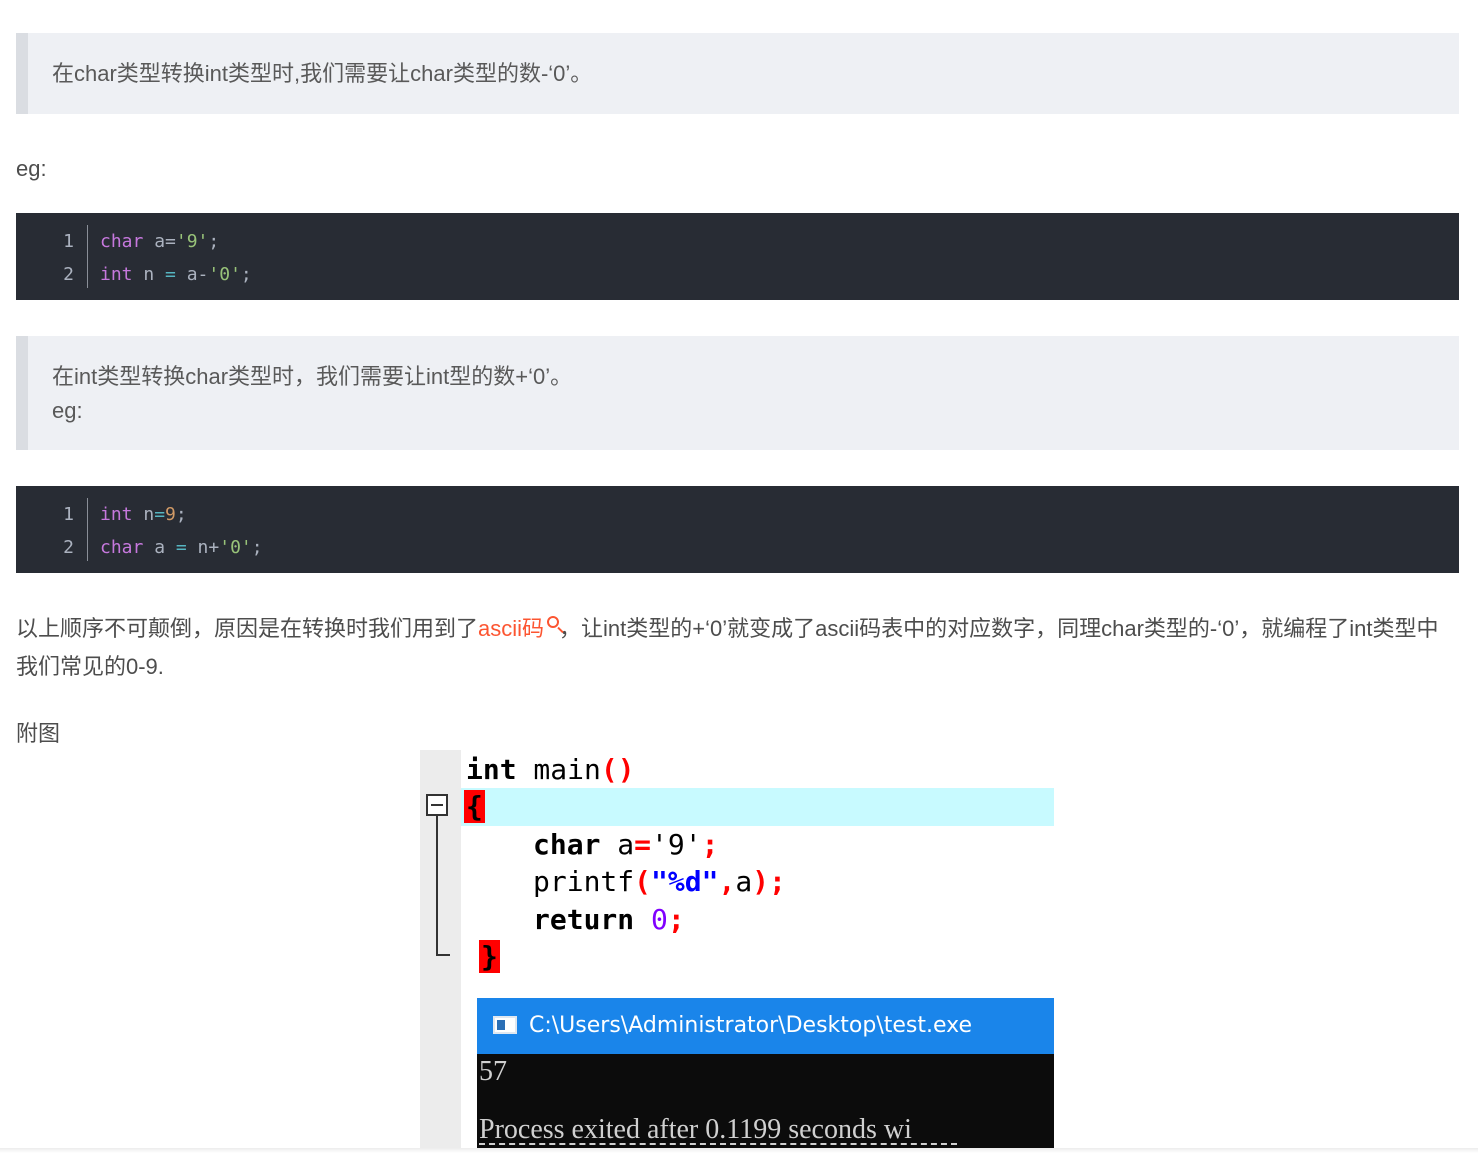  I want to click on code-line: 1 char a='9';, so click(737, 241).